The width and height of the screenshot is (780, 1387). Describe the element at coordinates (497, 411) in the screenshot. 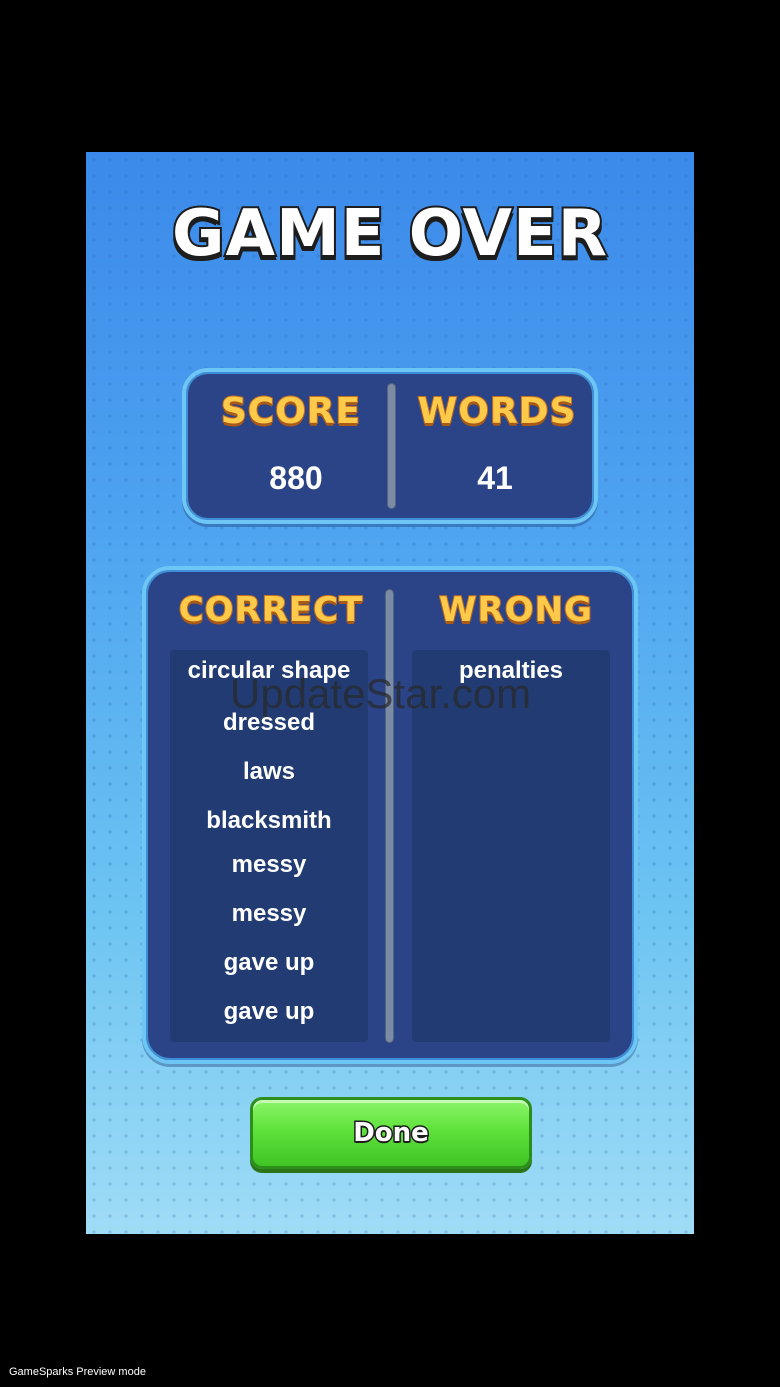

I see `words-label: WORDS` at that location.